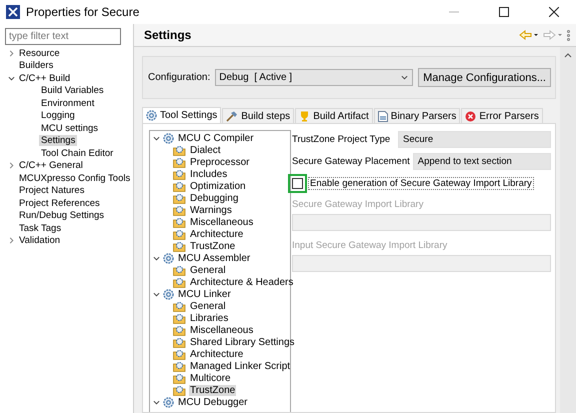 The width and height of the screenshot is (576, 413). I want to click on app-logo-icon, so click(13, 12).